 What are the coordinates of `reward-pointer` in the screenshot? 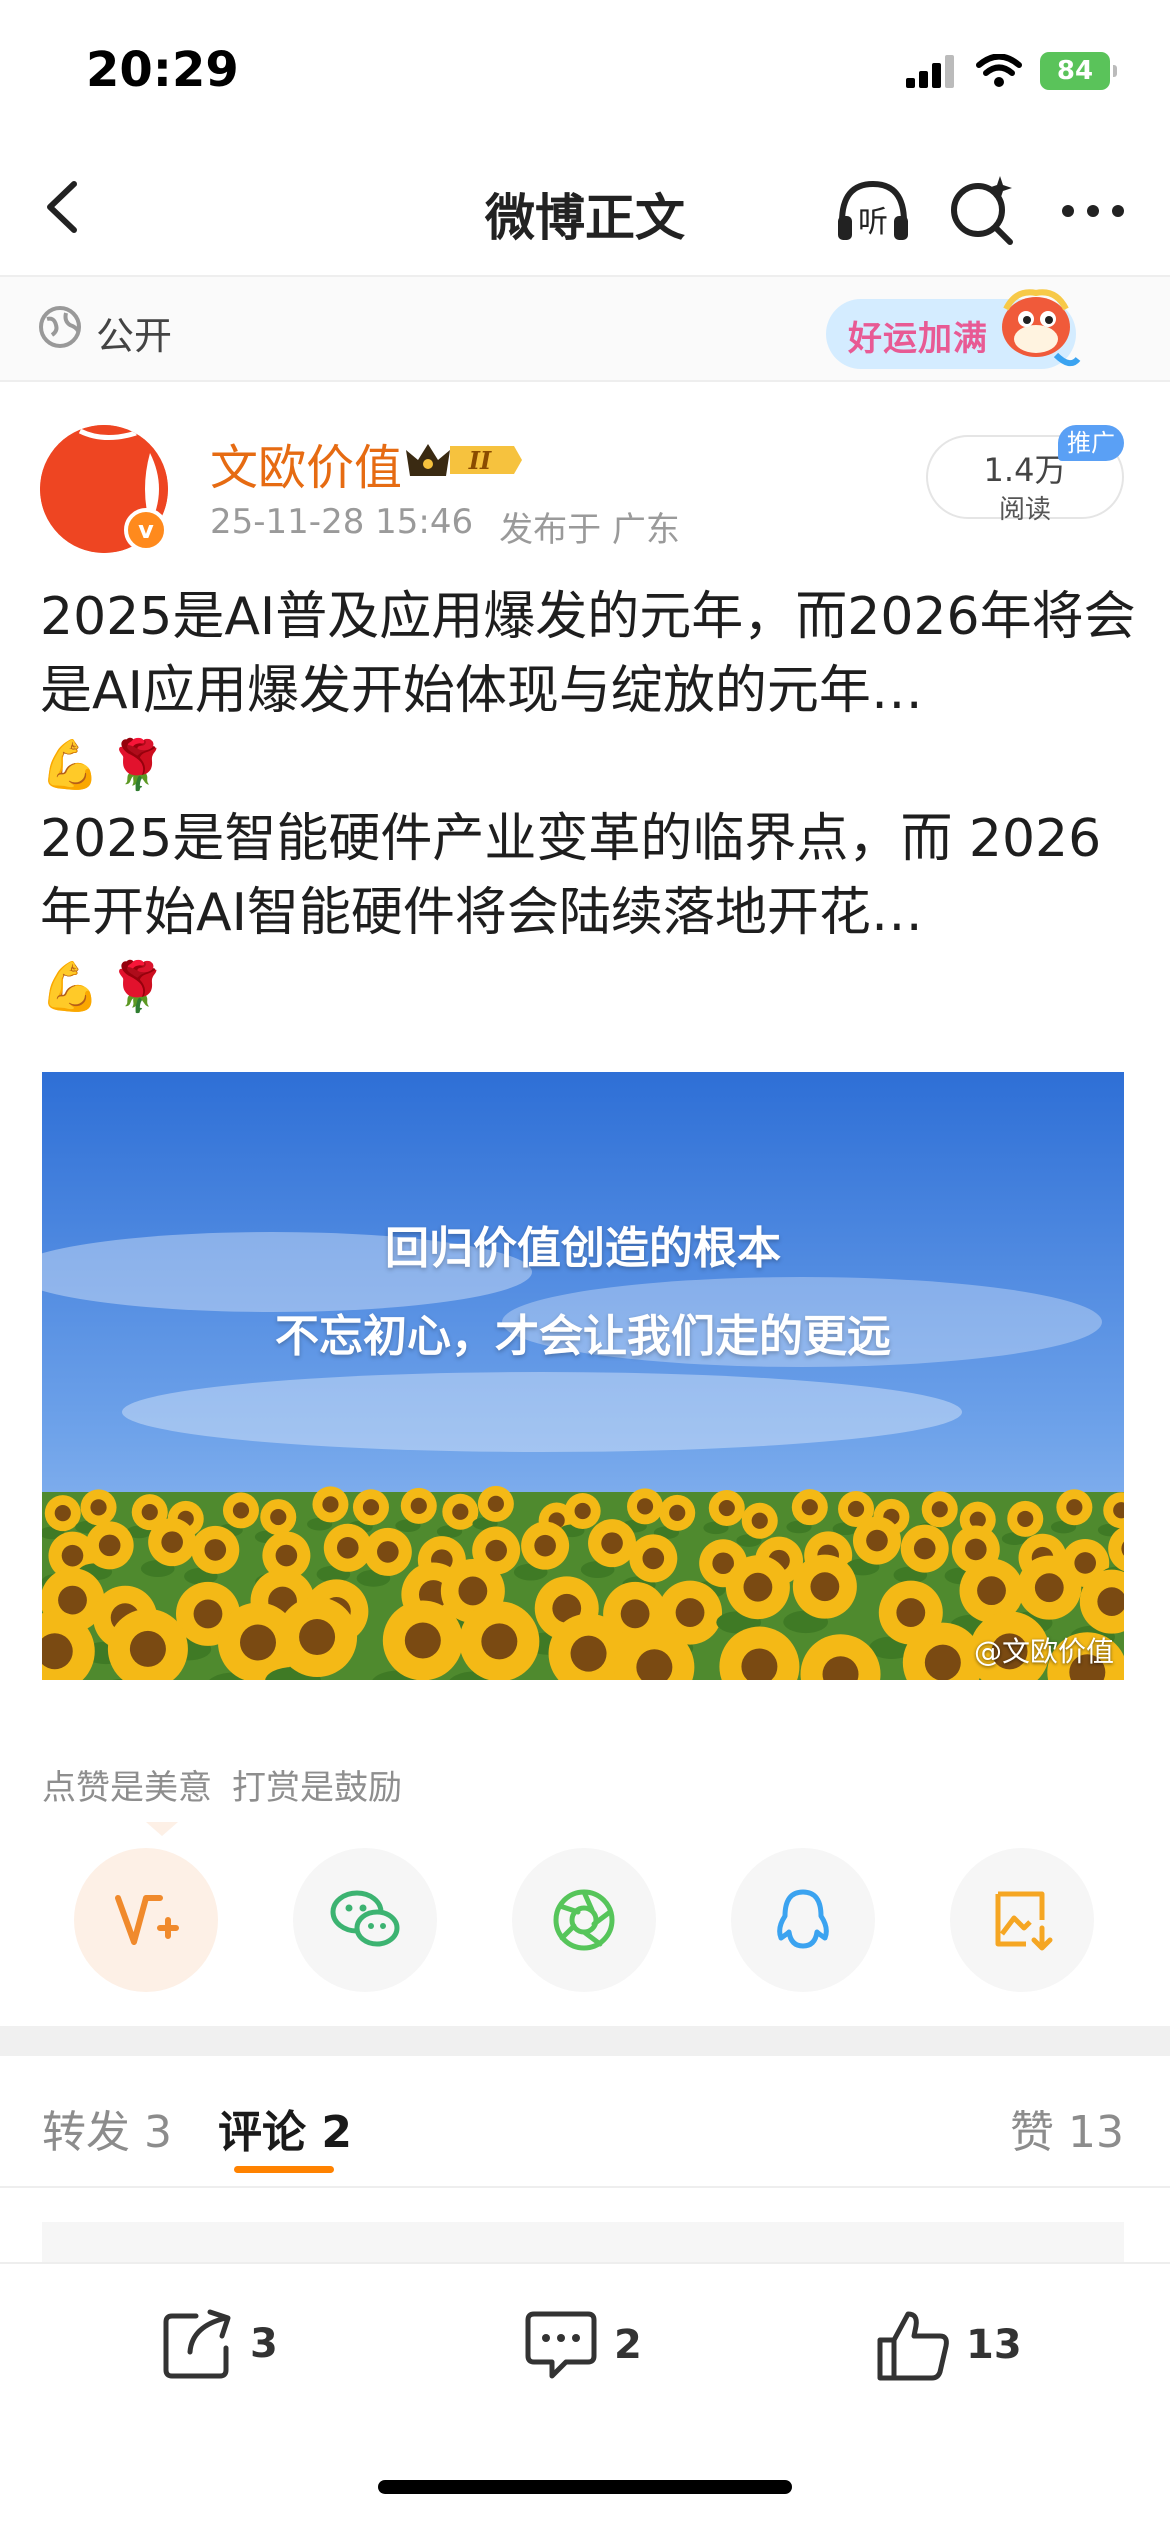 It's located at (162, 1829).